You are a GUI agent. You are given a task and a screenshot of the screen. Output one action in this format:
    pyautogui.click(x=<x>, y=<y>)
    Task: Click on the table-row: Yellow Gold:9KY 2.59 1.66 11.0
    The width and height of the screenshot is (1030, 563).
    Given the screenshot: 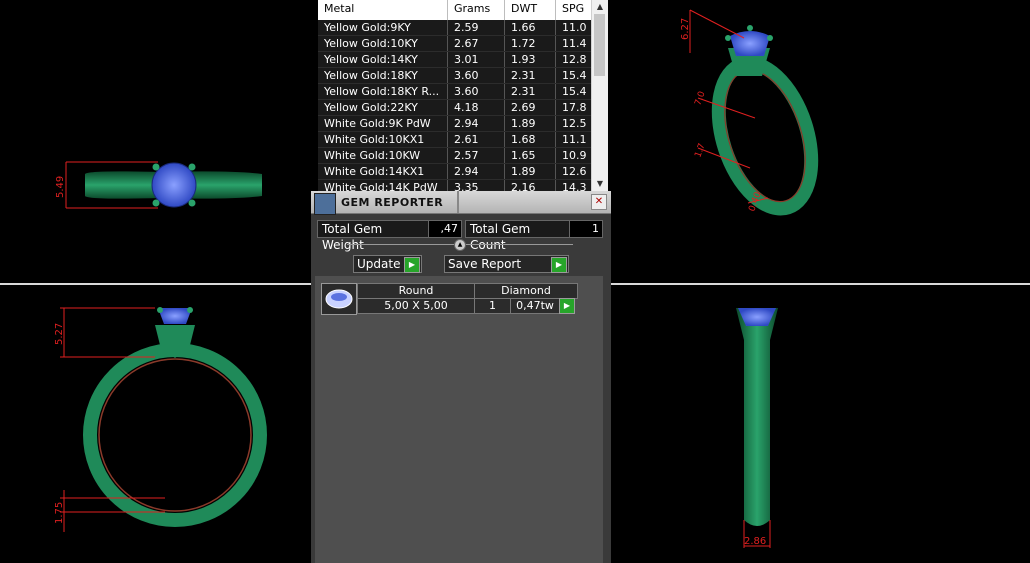 What is the action you would take?
    pyautogui.click(x=455, y=28)
    